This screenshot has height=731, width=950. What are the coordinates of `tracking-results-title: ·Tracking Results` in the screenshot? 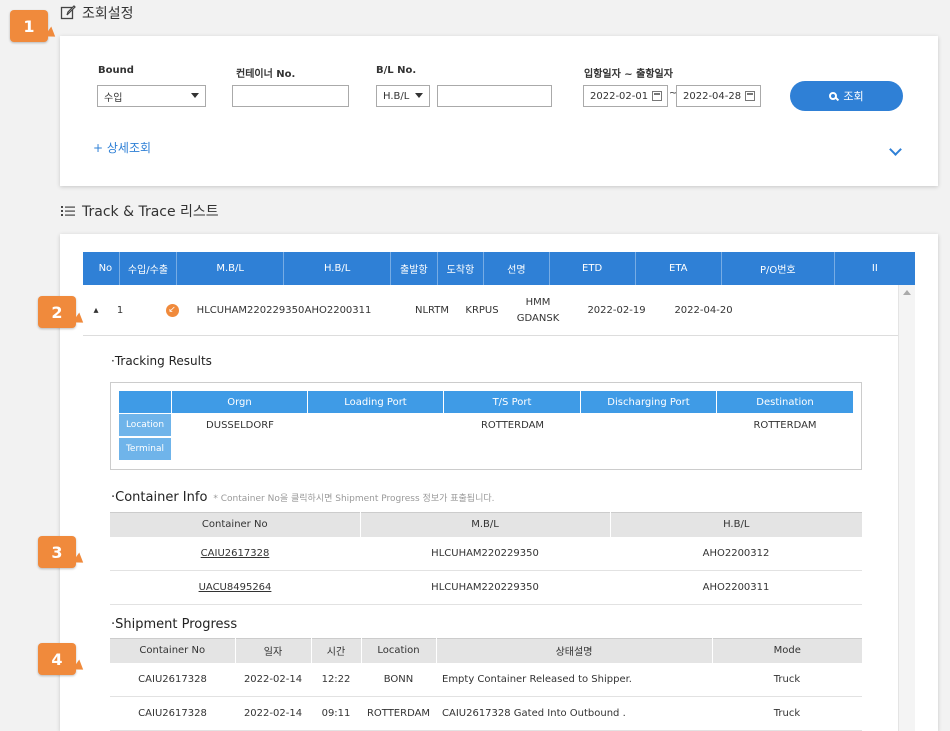 It's located at (161, 361).